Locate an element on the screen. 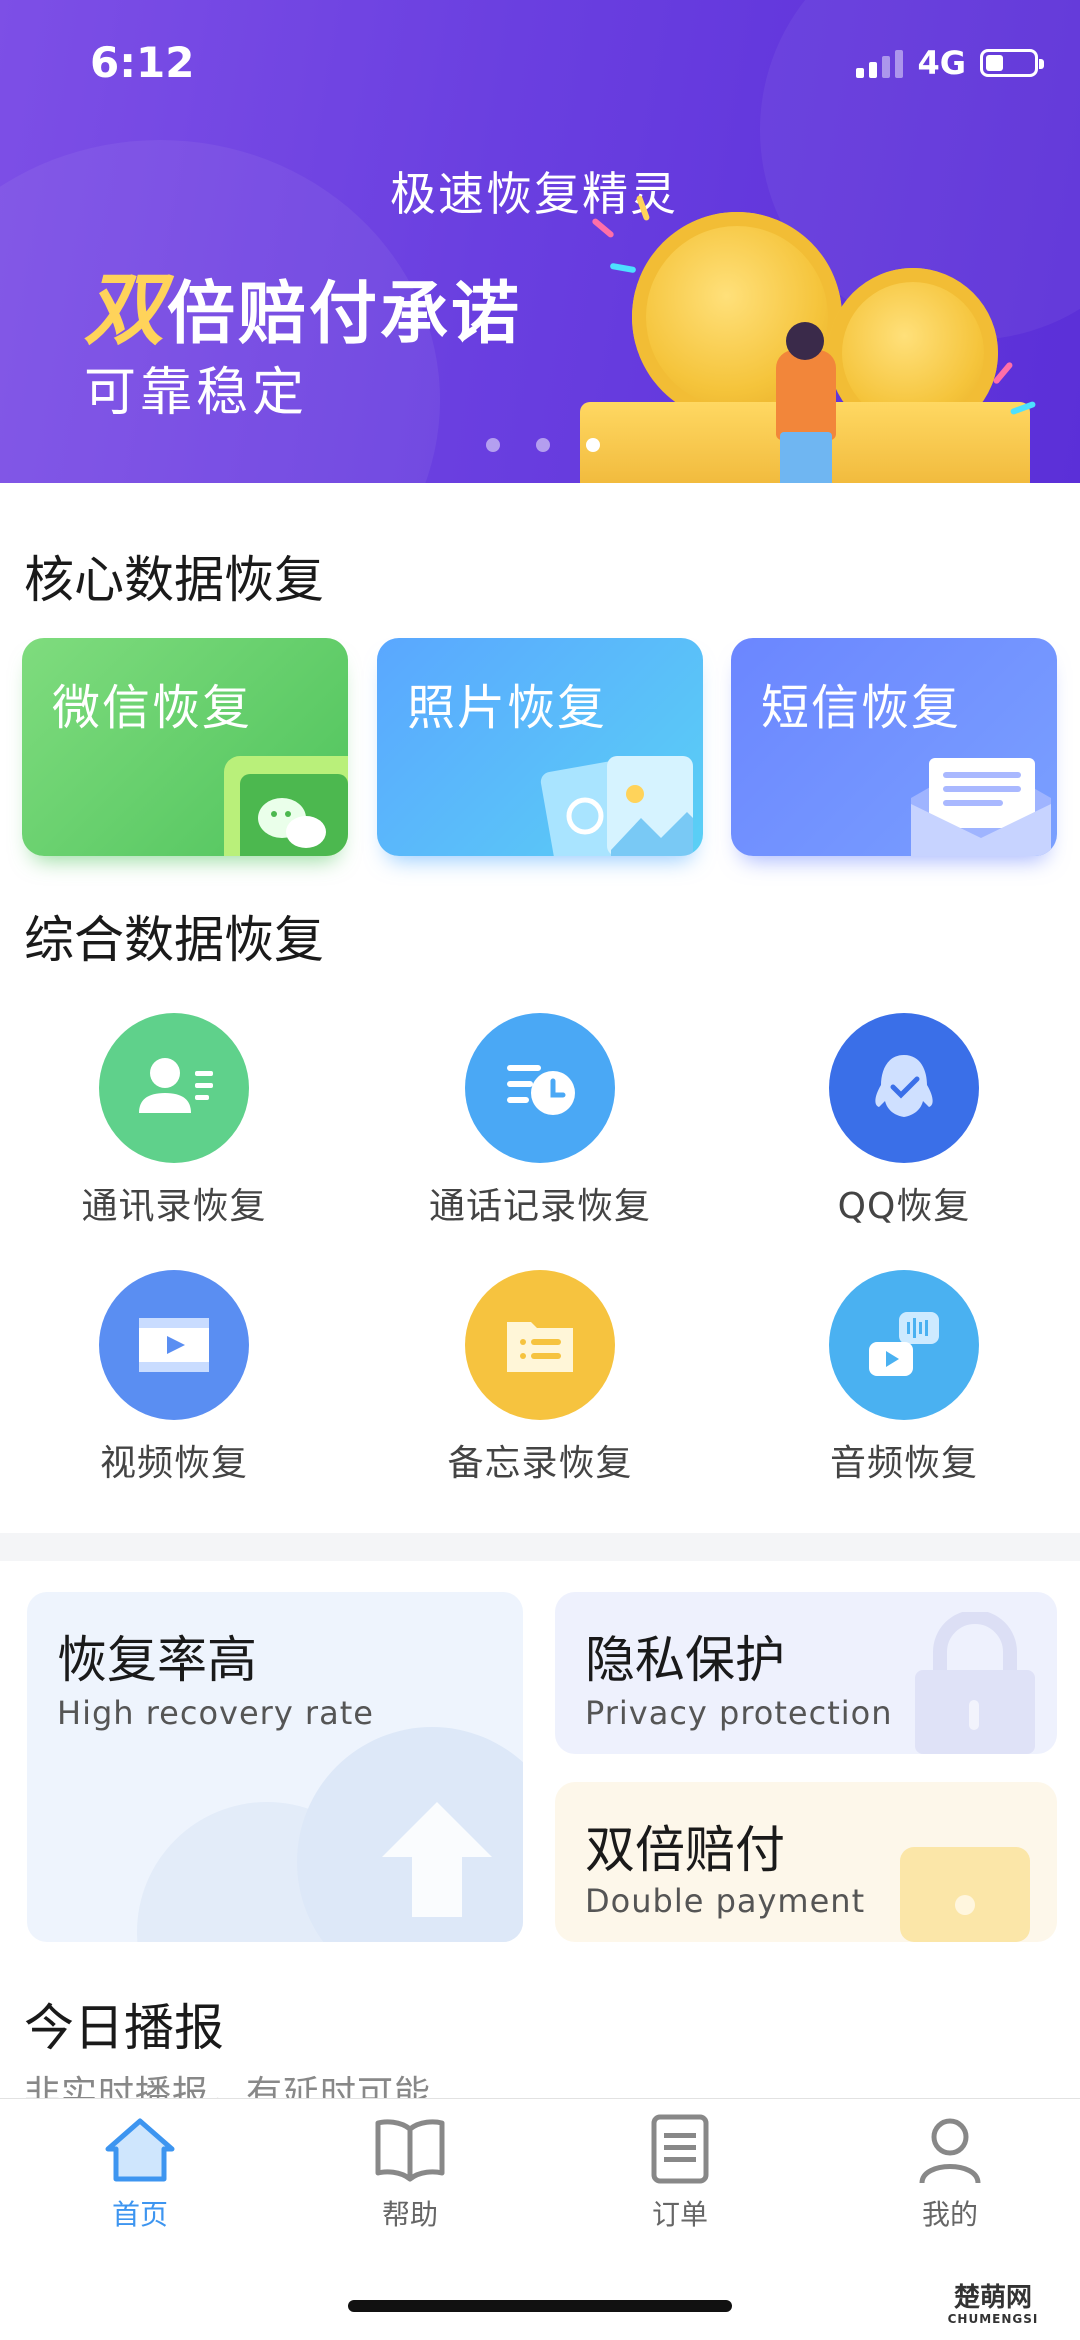 This screenshot has width=1080, height=2340. item-label: 音频恢复 is located at coordinates (903, 1463).